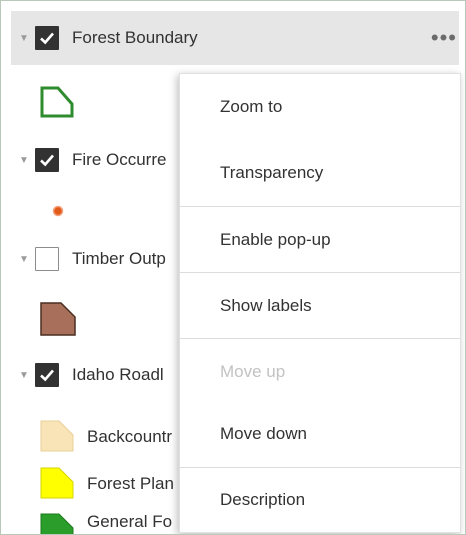  Describe the element at coordinates (57, 483) in the screenshot. I see `roadless-forest-plan-legend-icon` at that location.